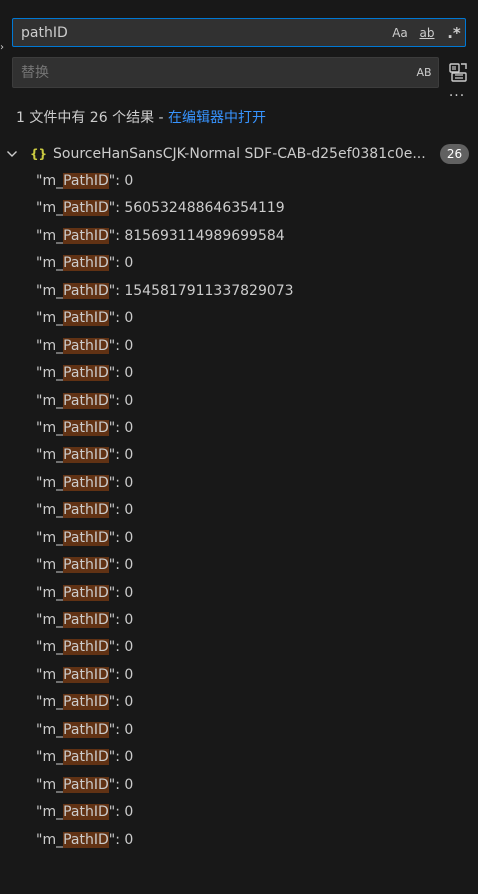 The image size is (478, 894). I want to click on open-in-editor-link: 在编辑器中打开, so click(217, 118).